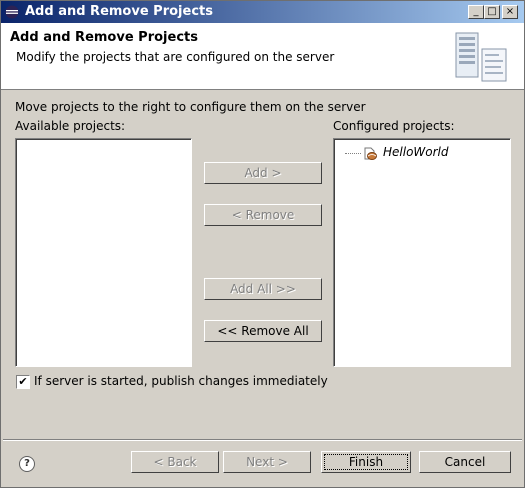 The image size is (525, 488). Describe the element at coordinates (263, 331) in the screenshot. I see `remove-all-button: << Remove All` at that location.